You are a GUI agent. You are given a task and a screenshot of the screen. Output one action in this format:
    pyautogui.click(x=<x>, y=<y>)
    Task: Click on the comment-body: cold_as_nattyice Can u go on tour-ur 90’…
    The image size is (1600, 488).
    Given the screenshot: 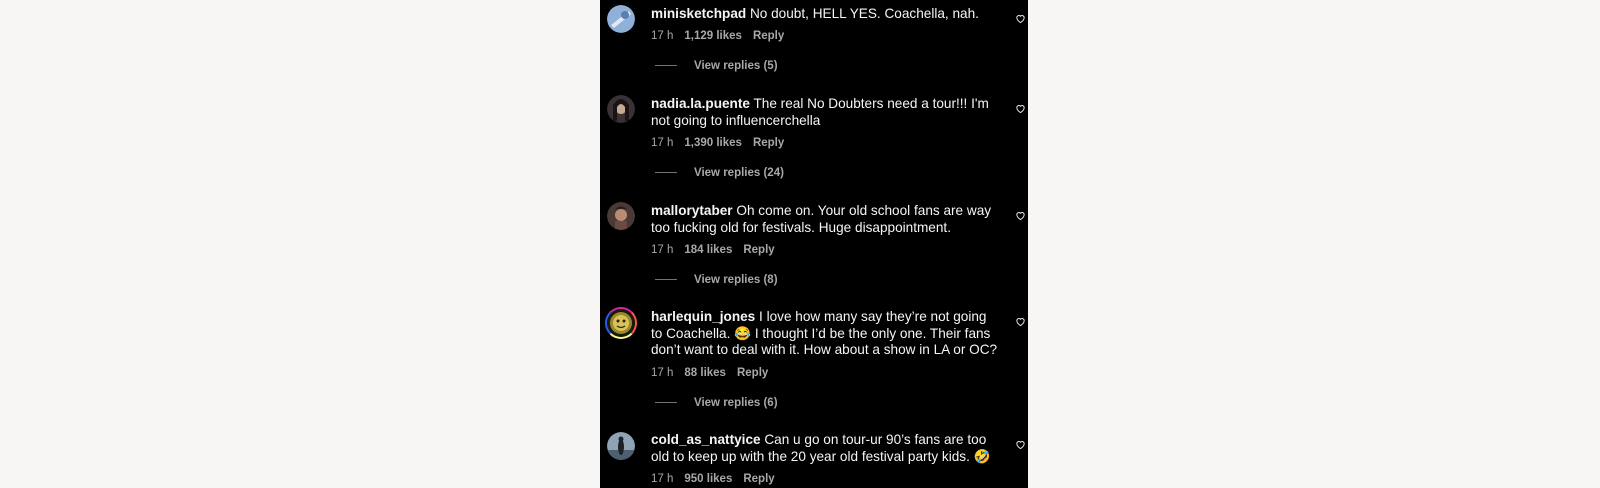 What is the action you would take?
    pyautogui.click(x=826, y=448)
    